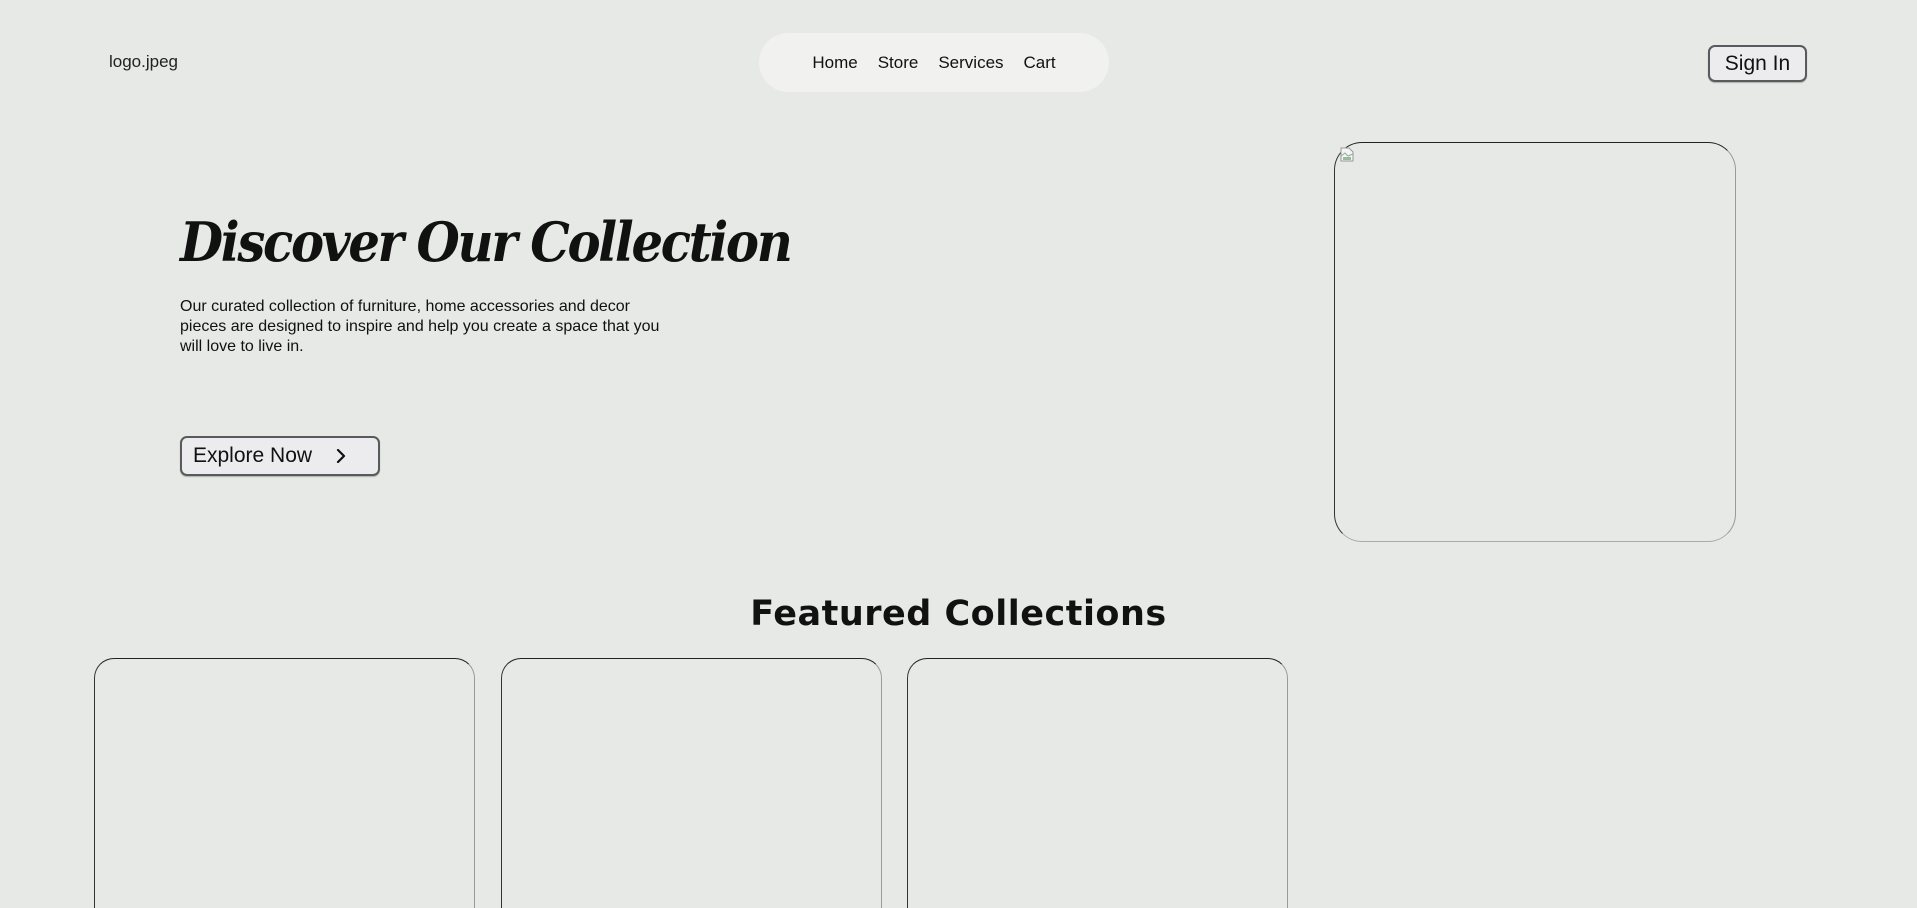 Image resolution: width=1917 pixels, height=908 pixels. Describe the element at coordinates (253, 455) in the screenshot. I see `explore-now-label: Explore Now` at that location.